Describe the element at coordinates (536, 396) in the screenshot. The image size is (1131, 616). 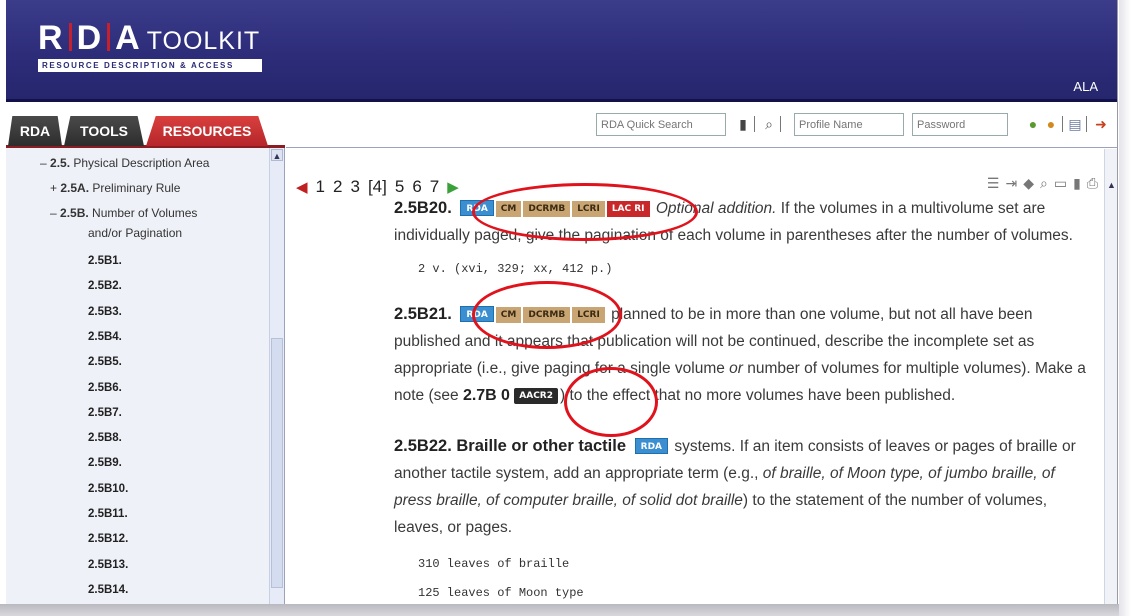
I see `aacr2-badge: AACR2` at that location.